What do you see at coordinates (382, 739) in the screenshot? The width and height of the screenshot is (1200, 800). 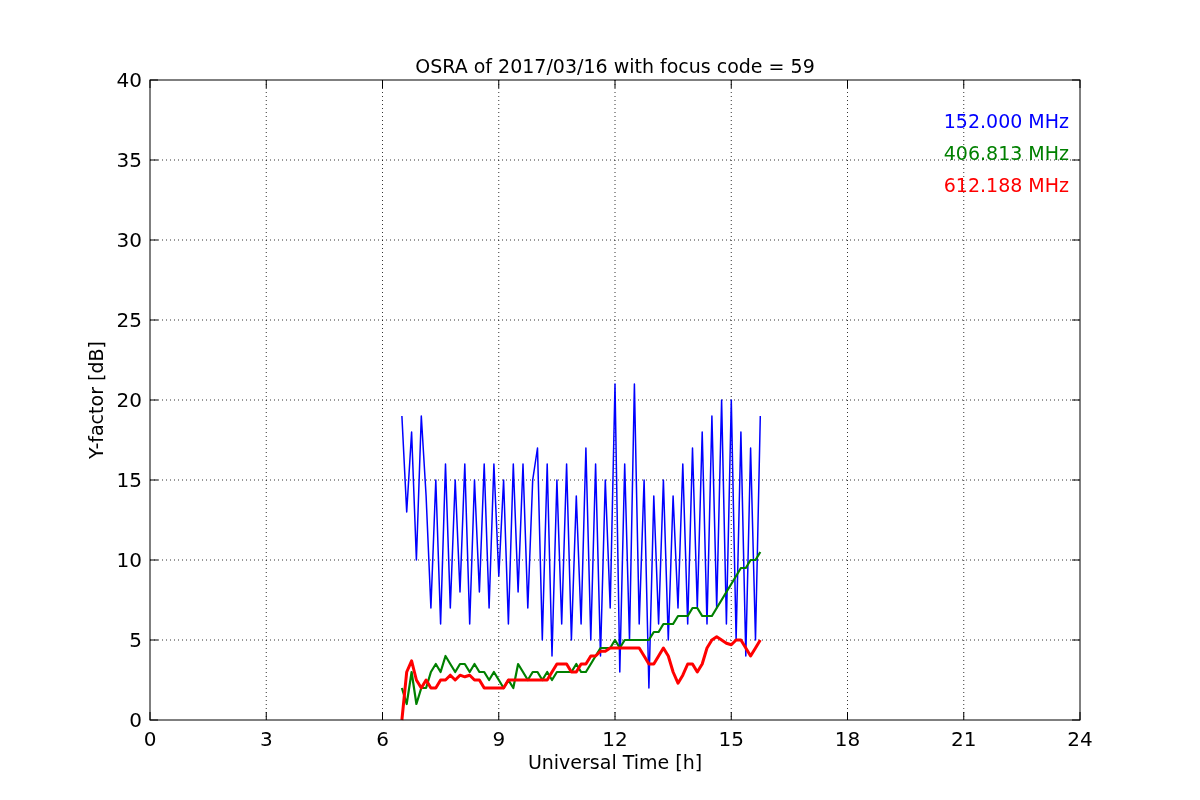 I see `tick-label: 6` at bounding box center [382, 739].